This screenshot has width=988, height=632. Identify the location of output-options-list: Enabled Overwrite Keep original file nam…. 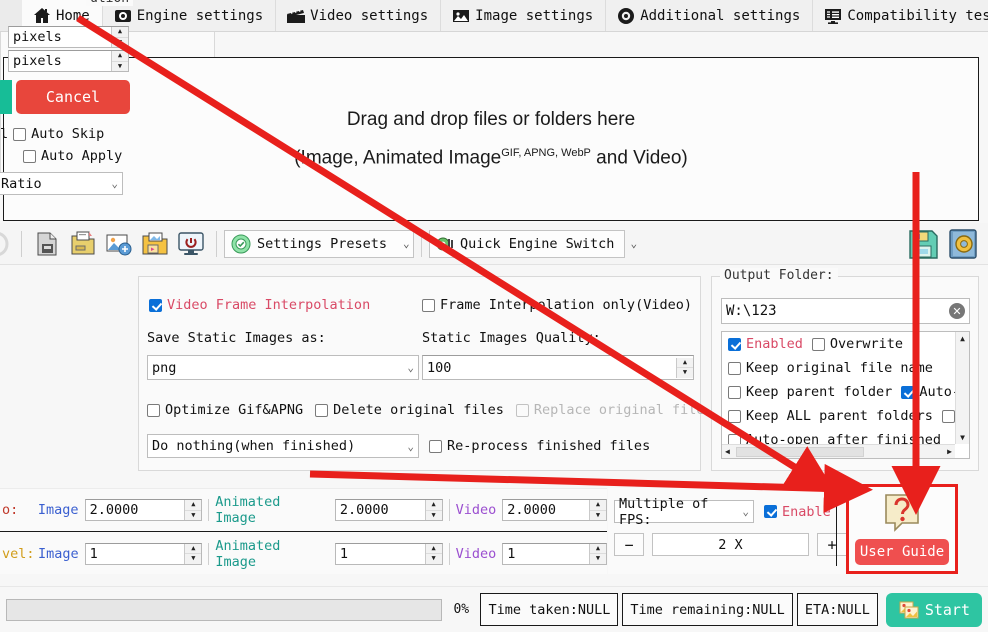
(845, 395).